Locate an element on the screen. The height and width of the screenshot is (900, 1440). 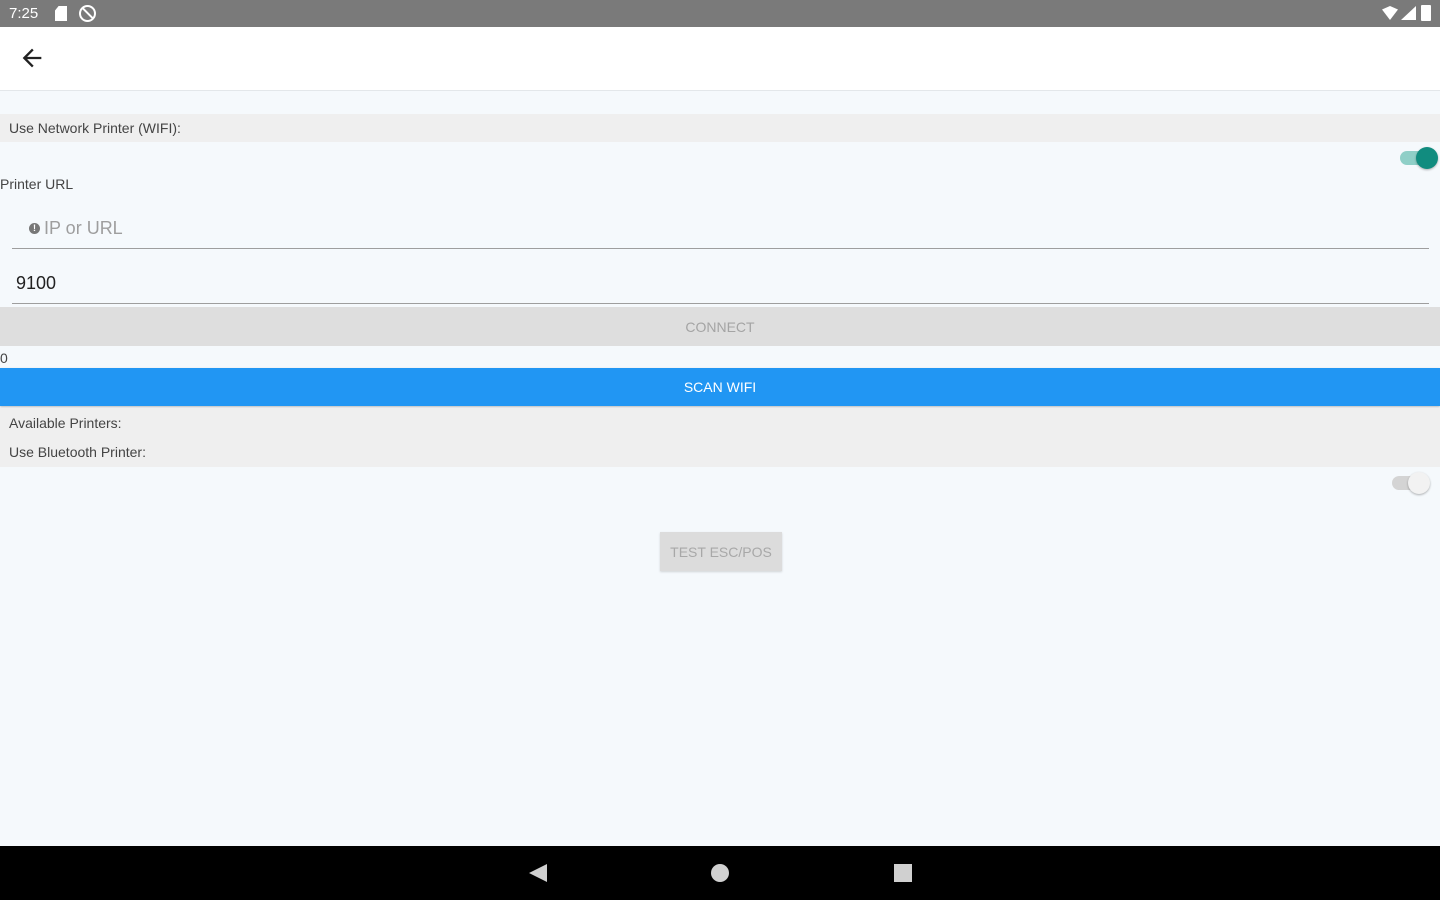
connect-button: CONNECT is located at coordinates (720, 326).